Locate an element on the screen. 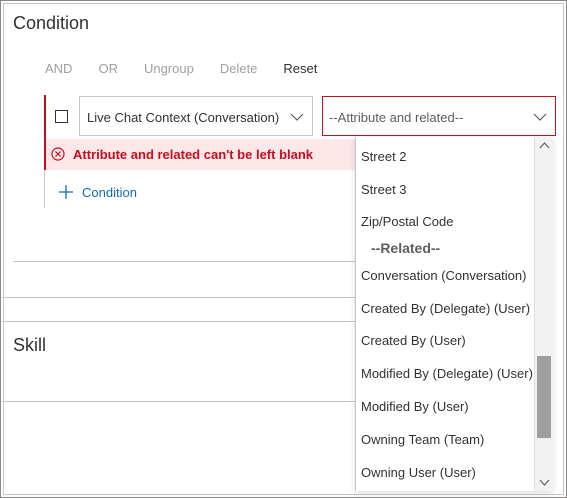 The width and height of the screenshot is (567, 498). dropdown-option-owning-team: Owning Team (Team) is located at coordinates (422, 439).